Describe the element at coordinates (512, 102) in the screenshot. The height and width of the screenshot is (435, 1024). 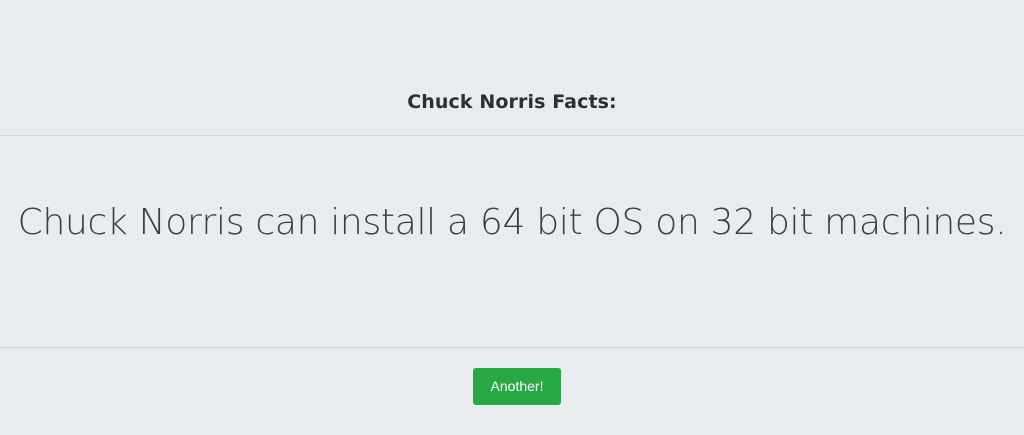
I see `page-title: Chuck Norris Facts:` at that location.